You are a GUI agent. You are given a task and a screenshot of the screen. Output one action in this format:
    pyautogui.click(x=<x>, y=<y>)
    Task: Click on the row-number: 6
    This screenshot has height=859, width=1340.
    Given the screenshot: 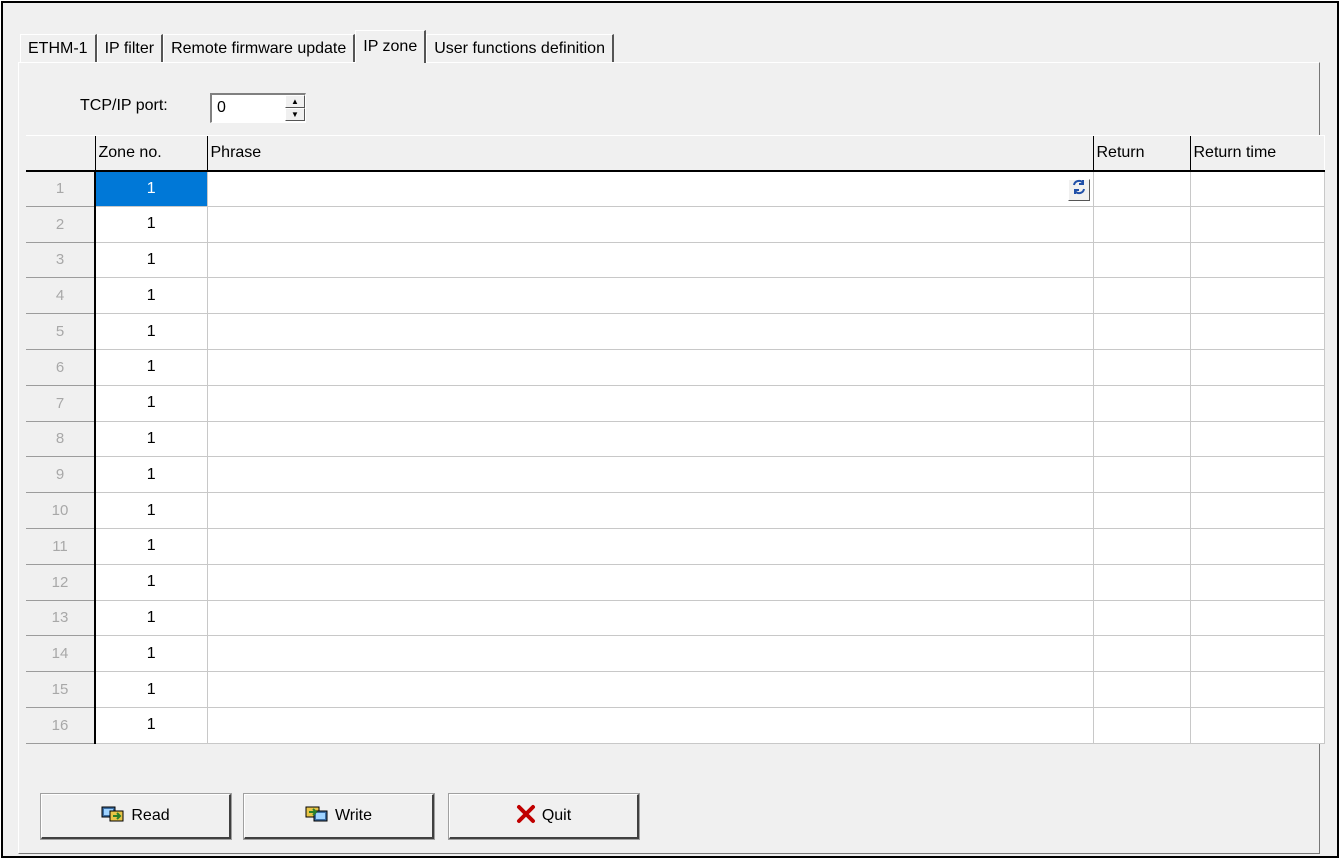 What is the action you would take?
    pyautogui.click(x=61, y=367)
    